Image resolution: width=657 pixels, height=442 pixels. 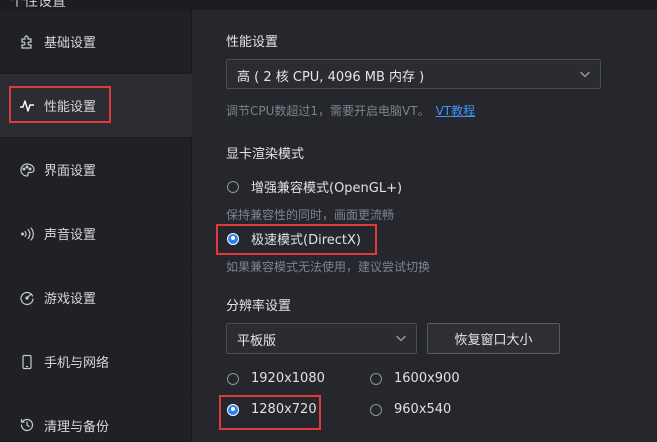 I want to click on performance-select: 高 ( 2 核 CPU, 4096 MB 内存 ), so click(x=413, y=74).